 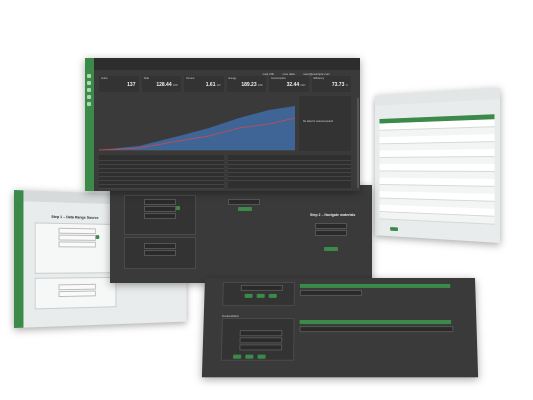 I want to click on kpi-label: Energy, so click(x=232, y=78).